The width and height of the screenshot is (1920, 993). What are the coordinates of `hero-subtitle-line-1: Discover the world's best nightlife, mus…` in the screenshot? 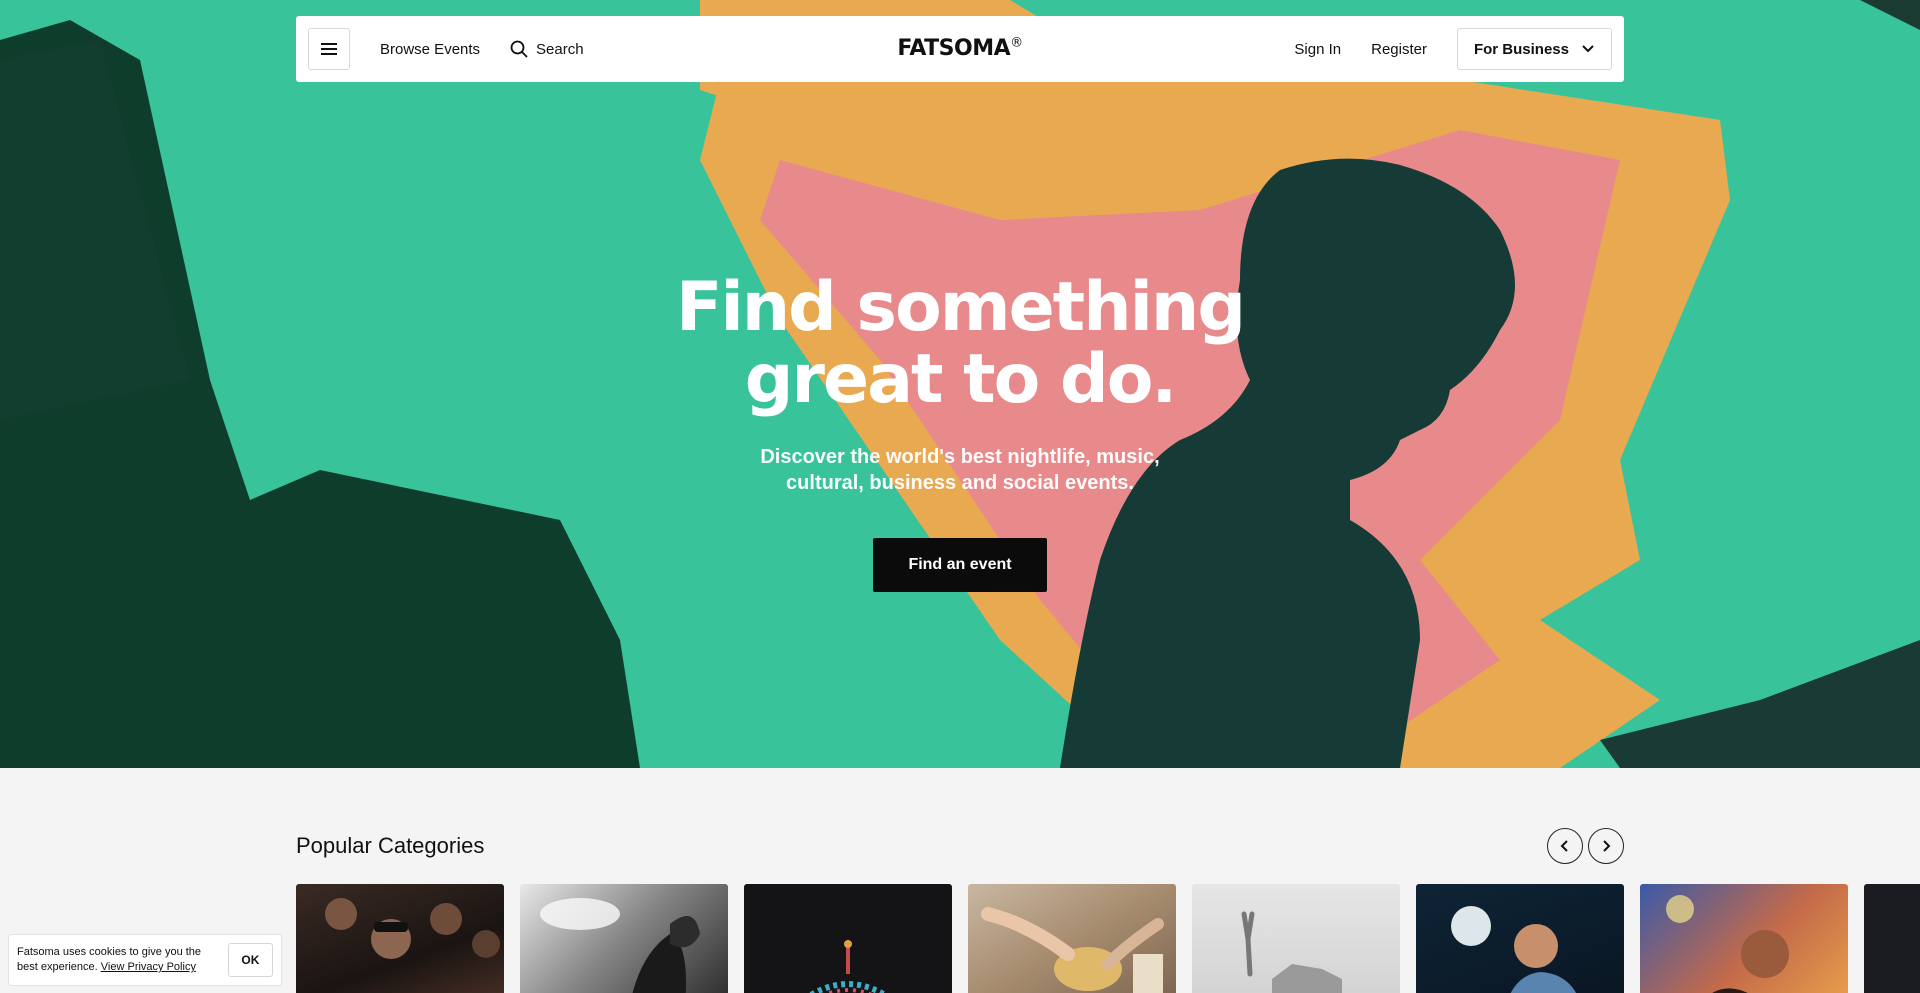 It's located at (960, 457).